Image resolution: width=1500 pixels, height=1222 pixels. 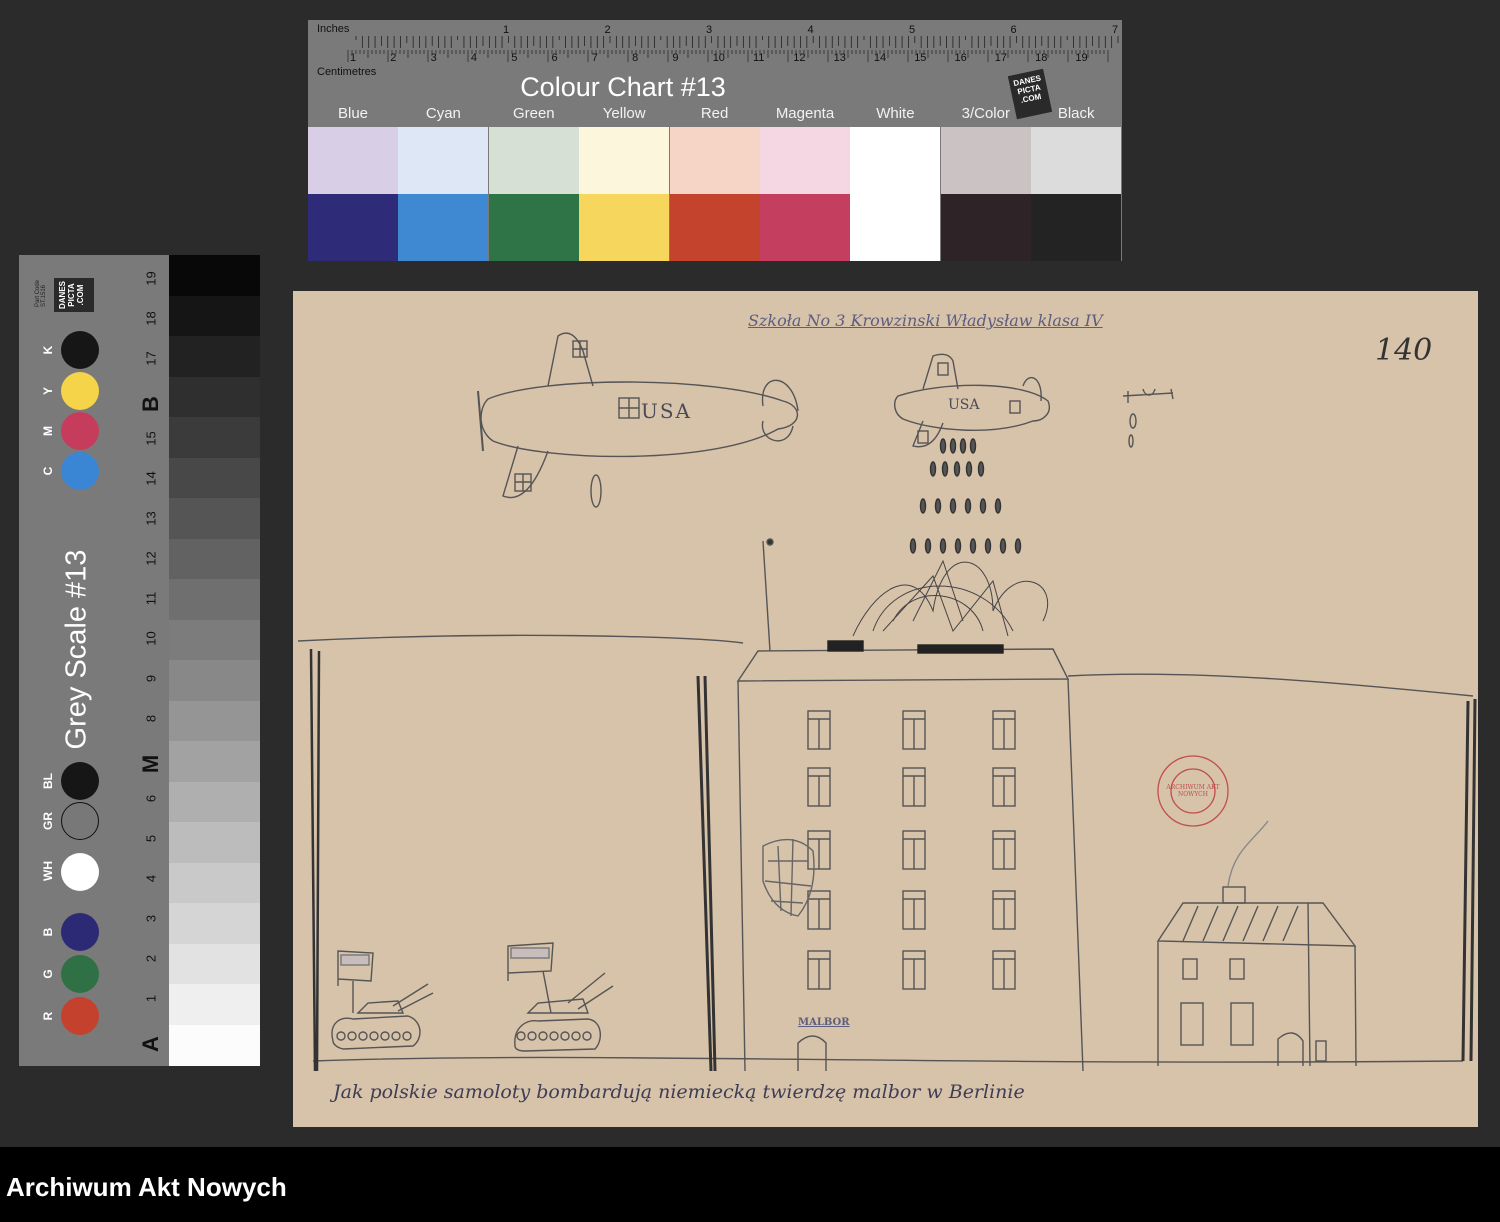 I want to click on hatch-patch, so click(x=788, y=877).